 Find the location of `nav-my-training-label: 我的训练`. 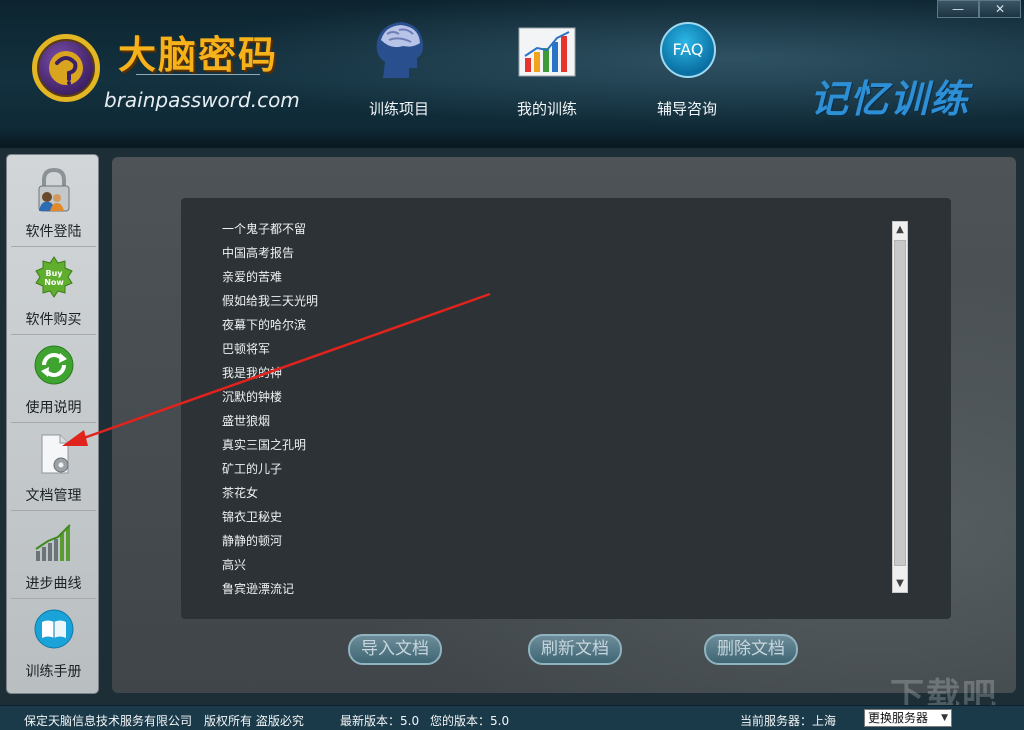

nav-my-training-label: 我的训练 is located at coordinates (546, 109).